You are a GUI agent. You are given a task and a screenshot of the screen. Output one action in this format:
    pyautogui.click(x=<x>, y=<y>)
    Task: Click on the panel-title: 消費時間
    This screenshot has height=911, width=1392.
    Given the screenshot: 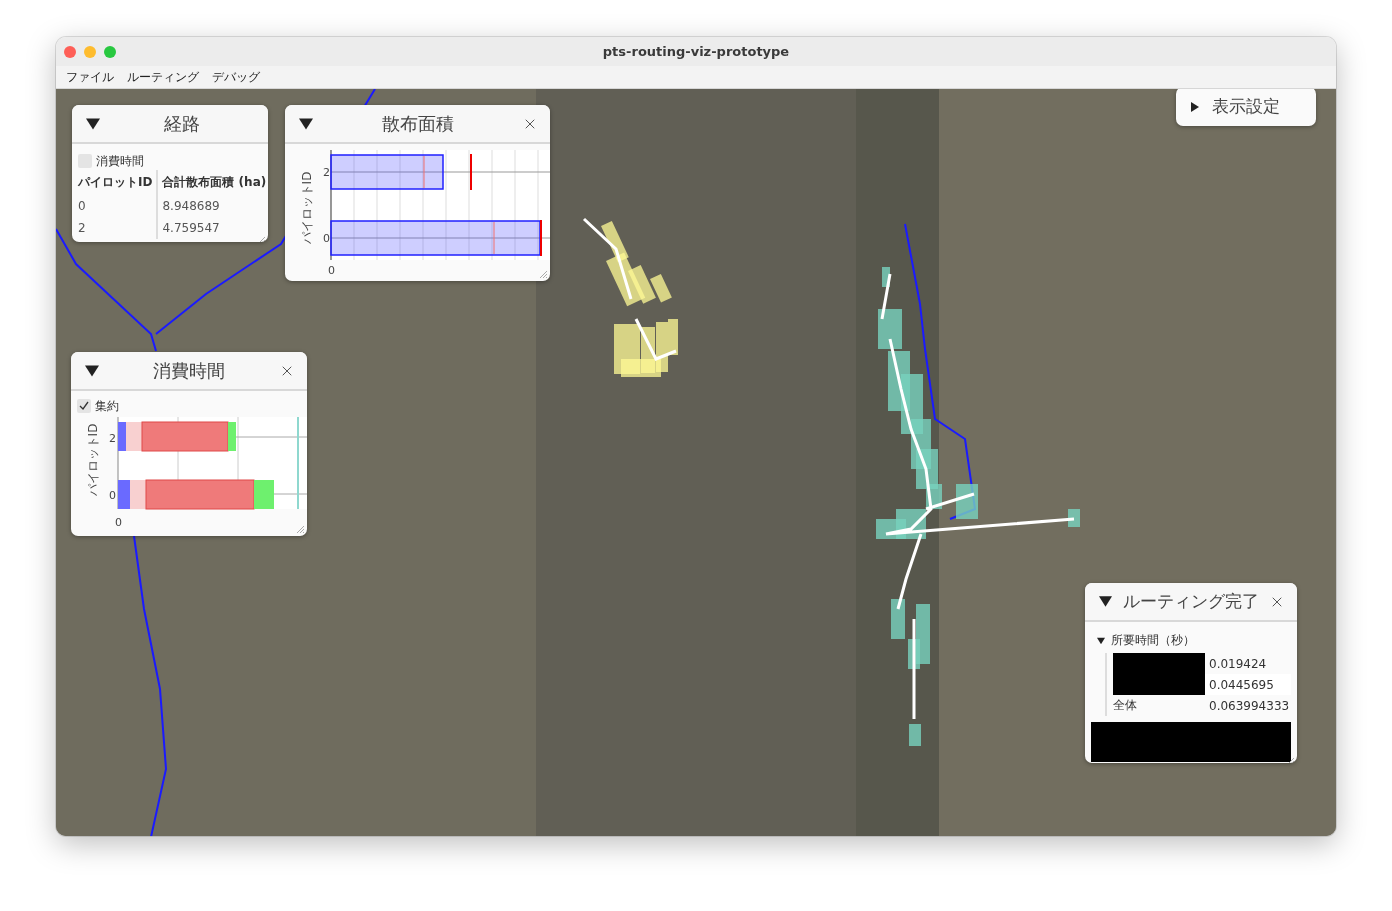 What is the action you would take?
    pyautogui.click(x=189, y=370)
    